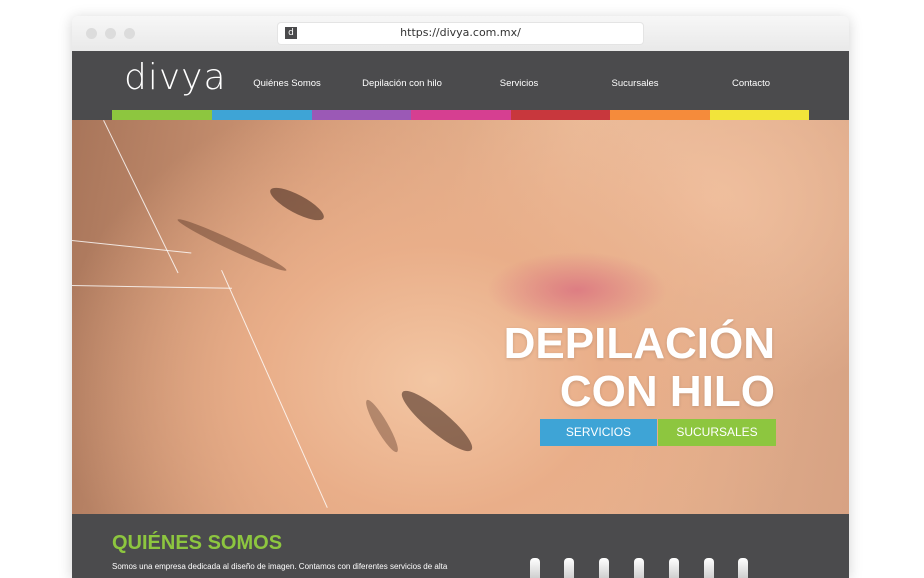 The image size is (924, 578). What do you see at coordinates (519, 83) in the screenshot?
I see `nav-servicios: Servicios` at bounding box center [519, 83].